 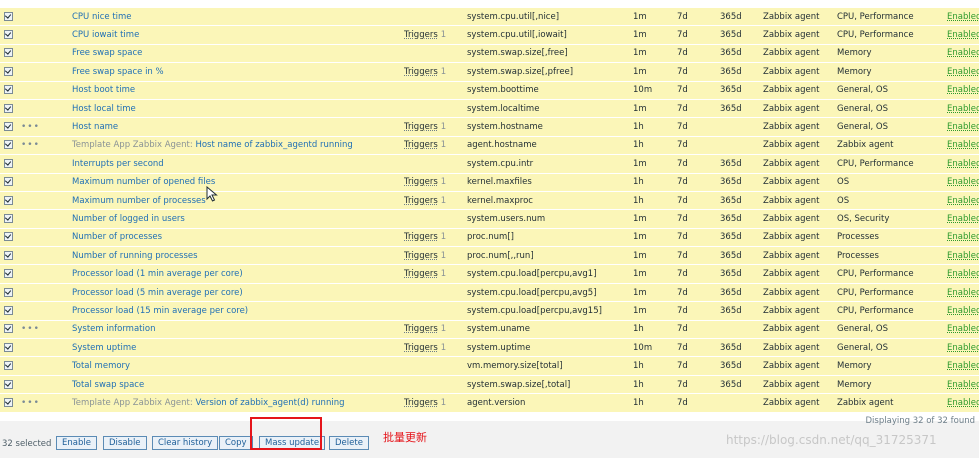 I want to click on clear-history-button: Clear history, so click(x=185, y=443).